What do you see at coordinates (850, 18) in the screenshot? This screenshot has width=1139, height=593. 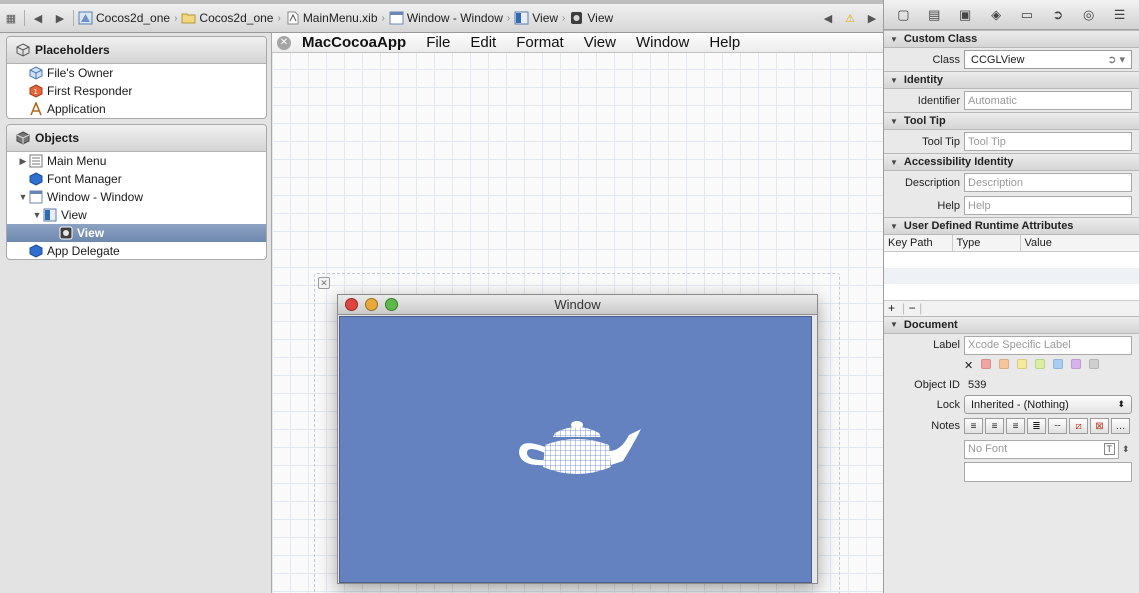 I see `warning-icon: ⚠` at bounding box center [850, 18].